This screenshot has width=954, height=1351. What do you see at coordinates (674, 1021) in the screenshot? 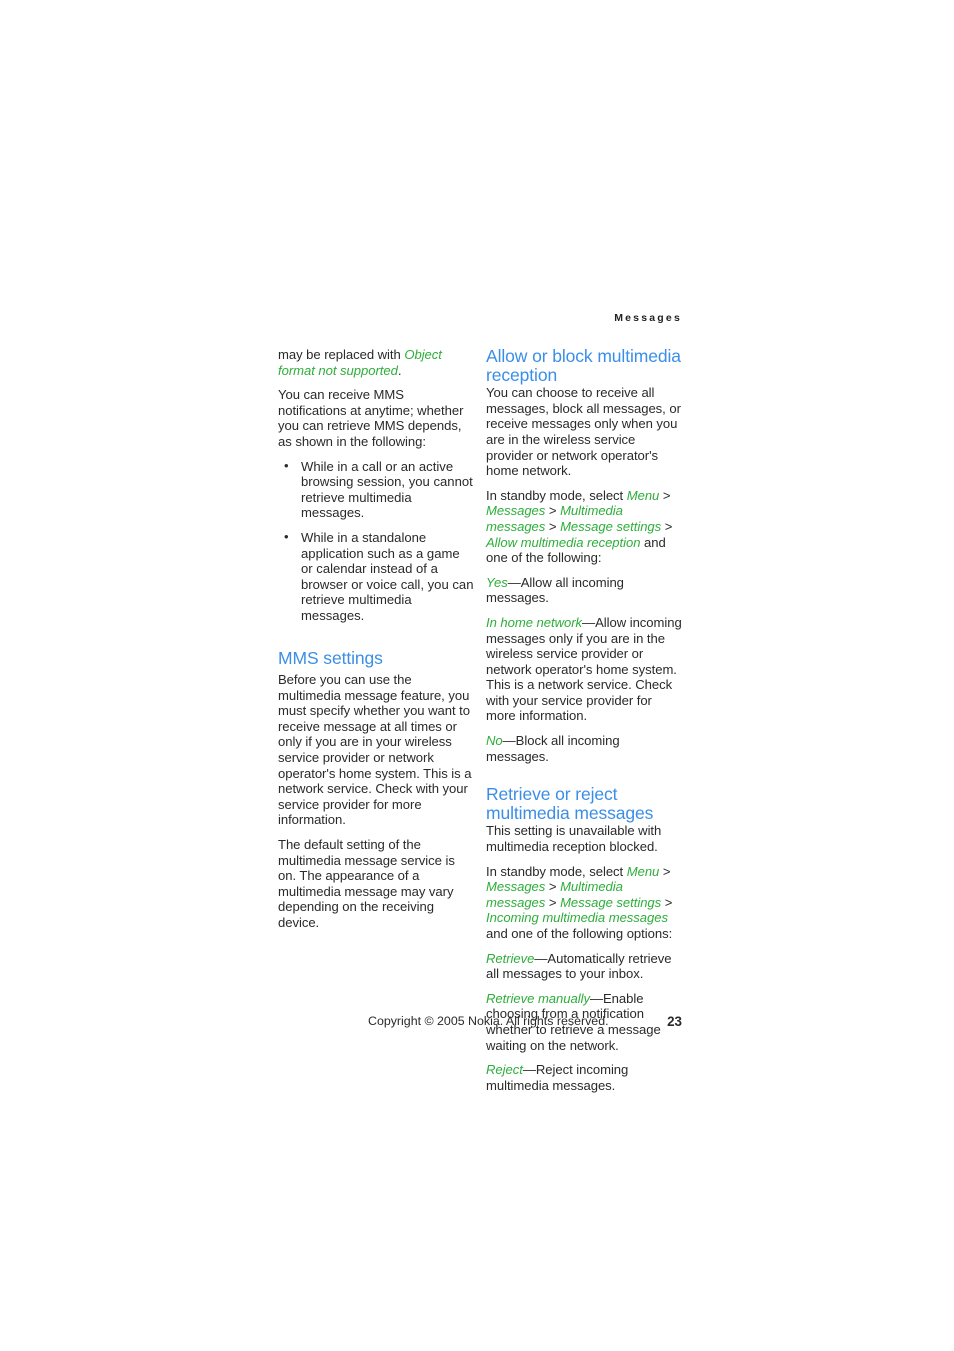
I see `page-number: 23` at bounding box center [674, 1021].